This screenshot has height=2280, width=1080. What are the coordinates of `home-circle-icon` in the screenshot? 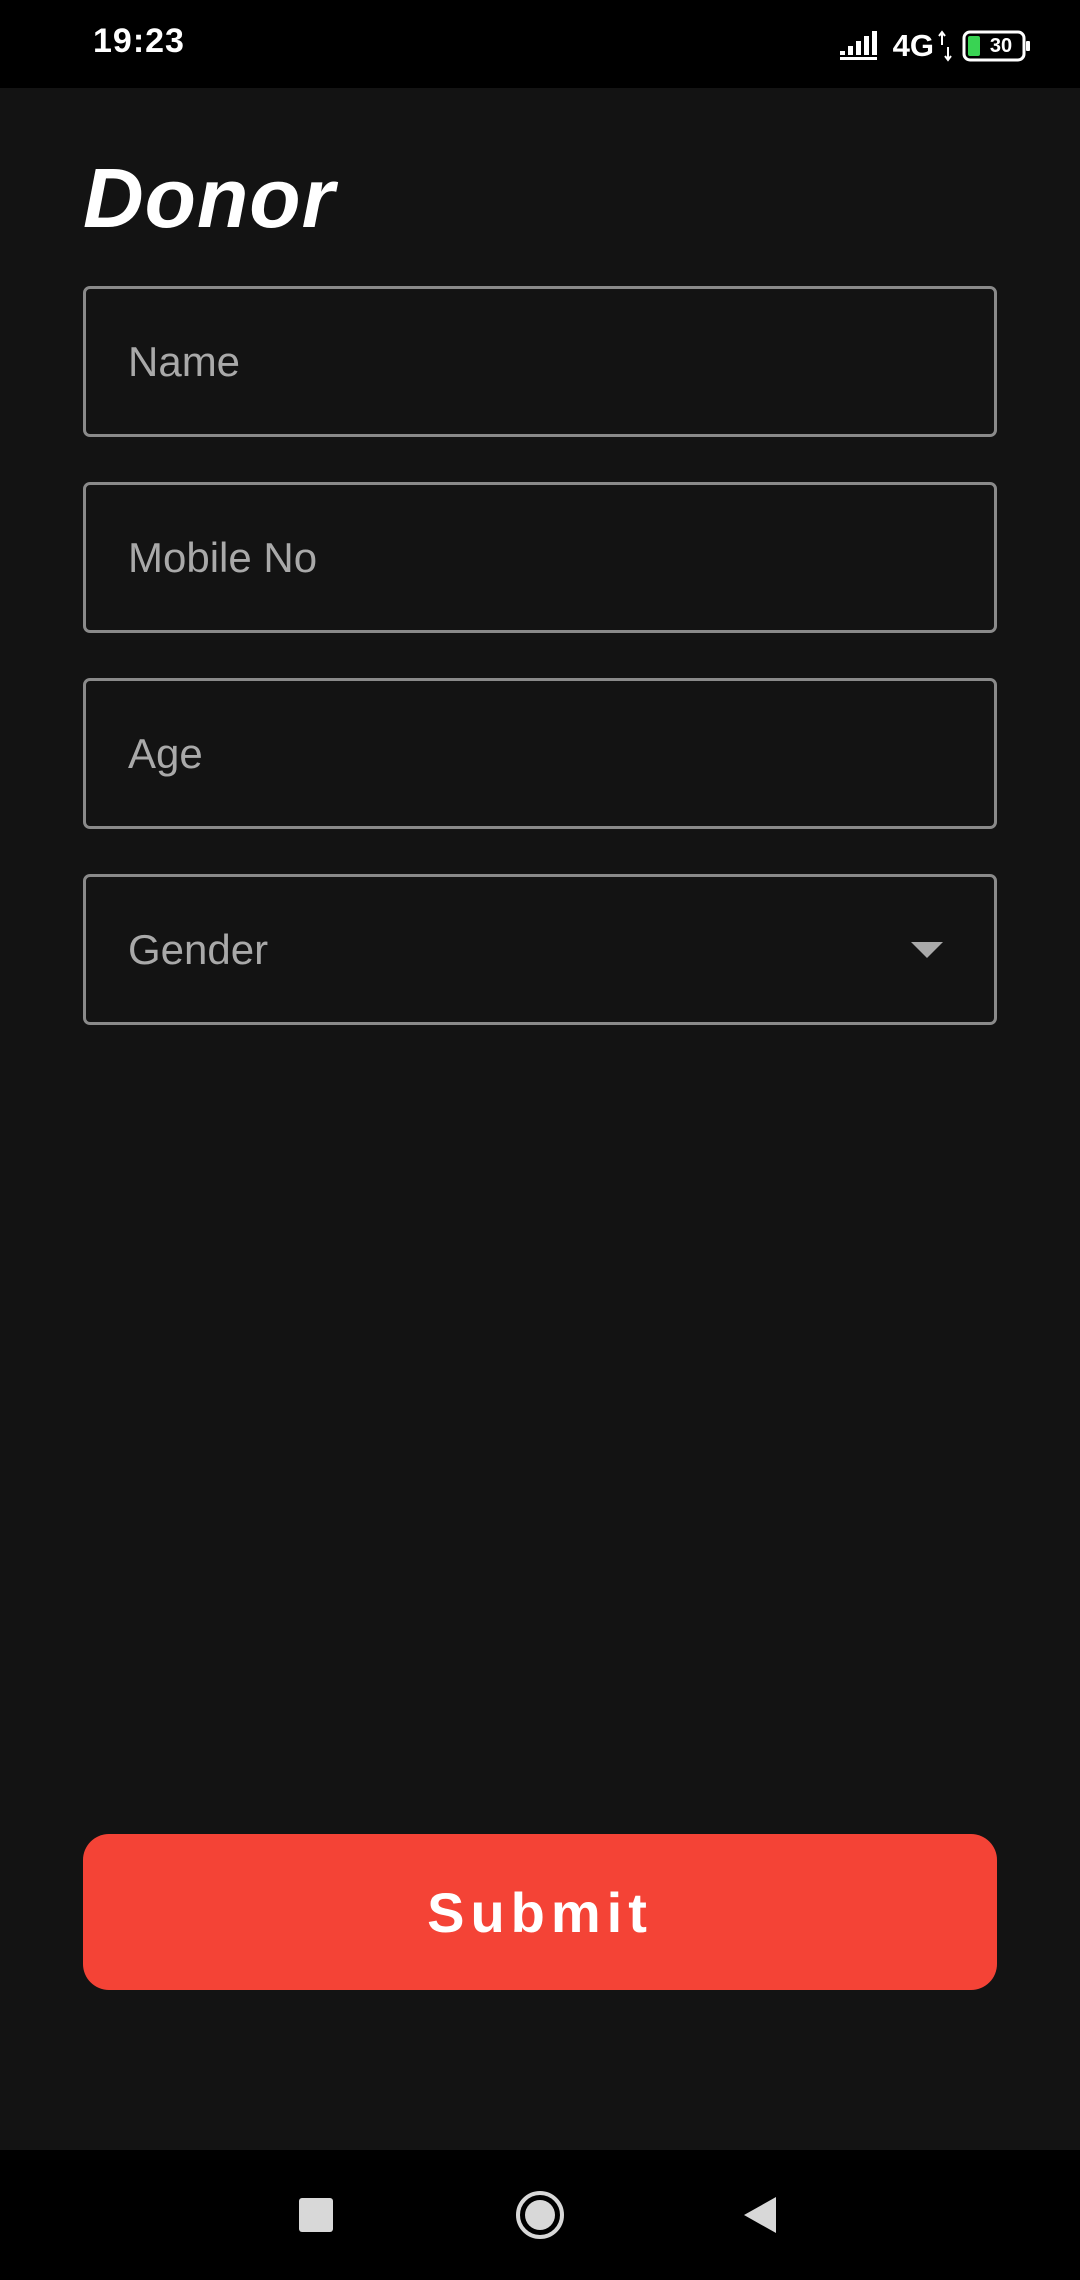 It's located at (540, 2215).